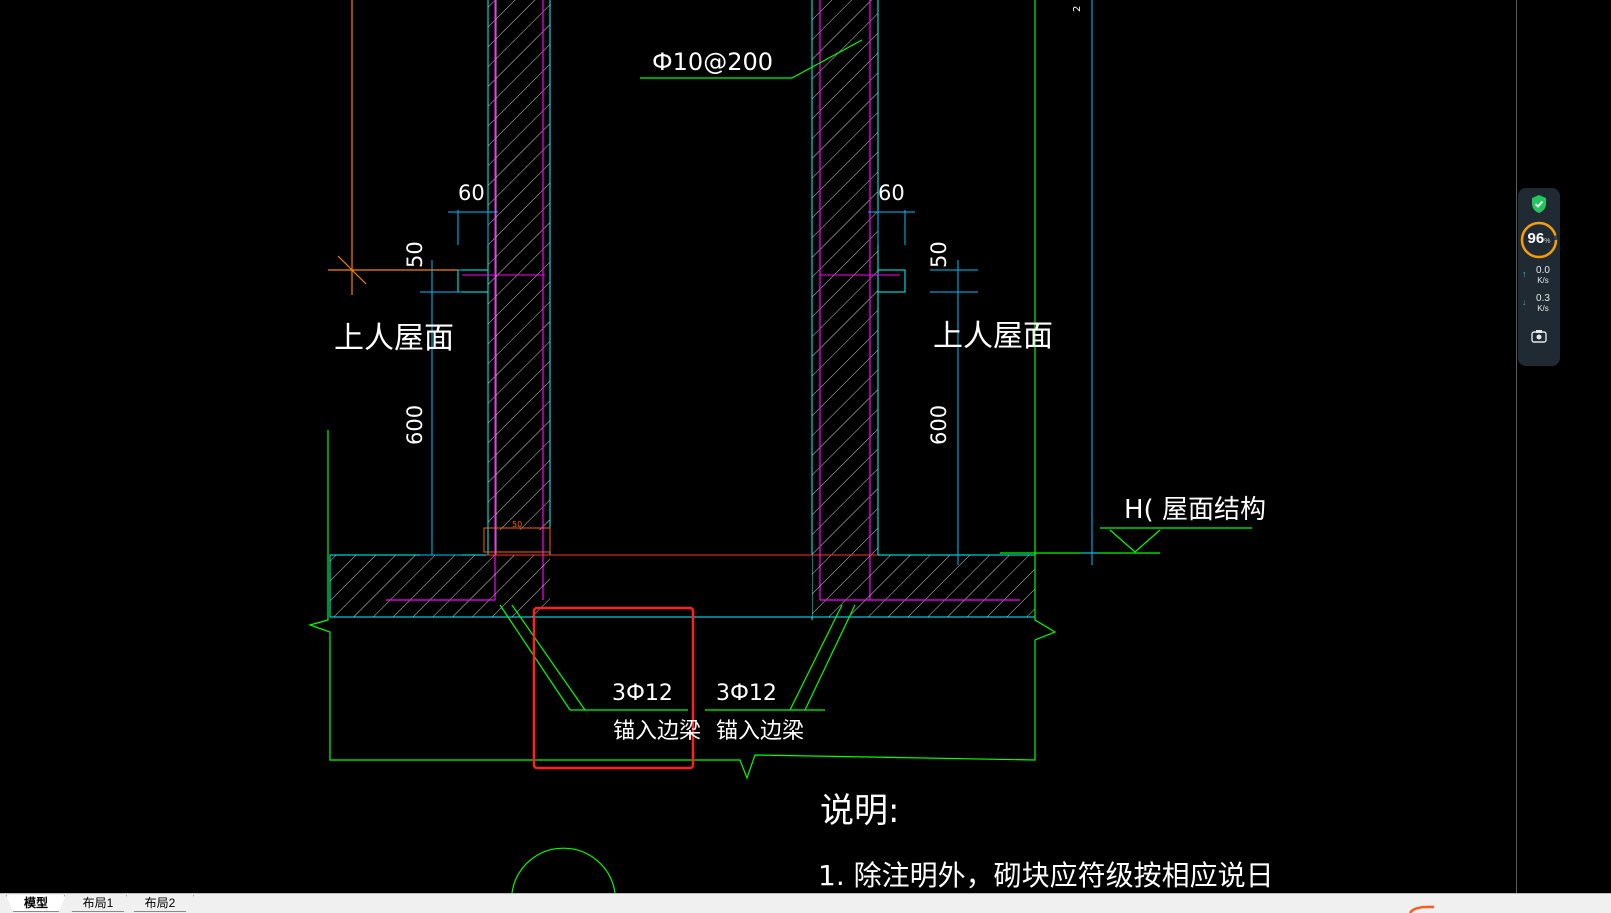 Image resolution: width=1611 pixels, height=913 pixels. What do you see at coordinates (563, 870) in the screenshot?
I see `section-circle` at bounding box center [563, 870].